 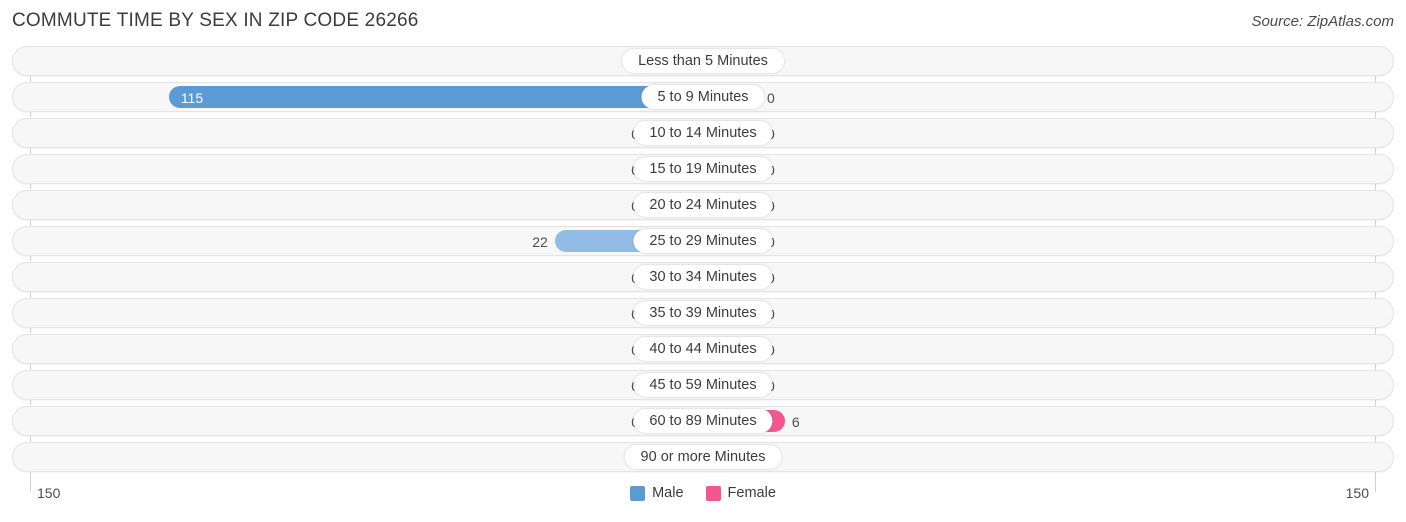 I want to click on table-row: 0660 to 89 Minutes, so click(x=703, y=421).